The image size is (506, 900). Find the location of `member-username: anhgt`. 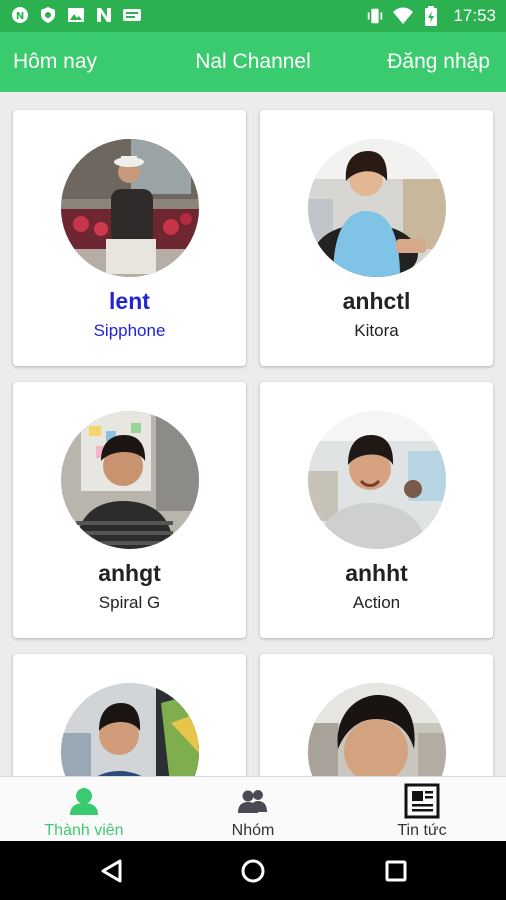

member-username: anhgt is located at coordinates (129, 573).